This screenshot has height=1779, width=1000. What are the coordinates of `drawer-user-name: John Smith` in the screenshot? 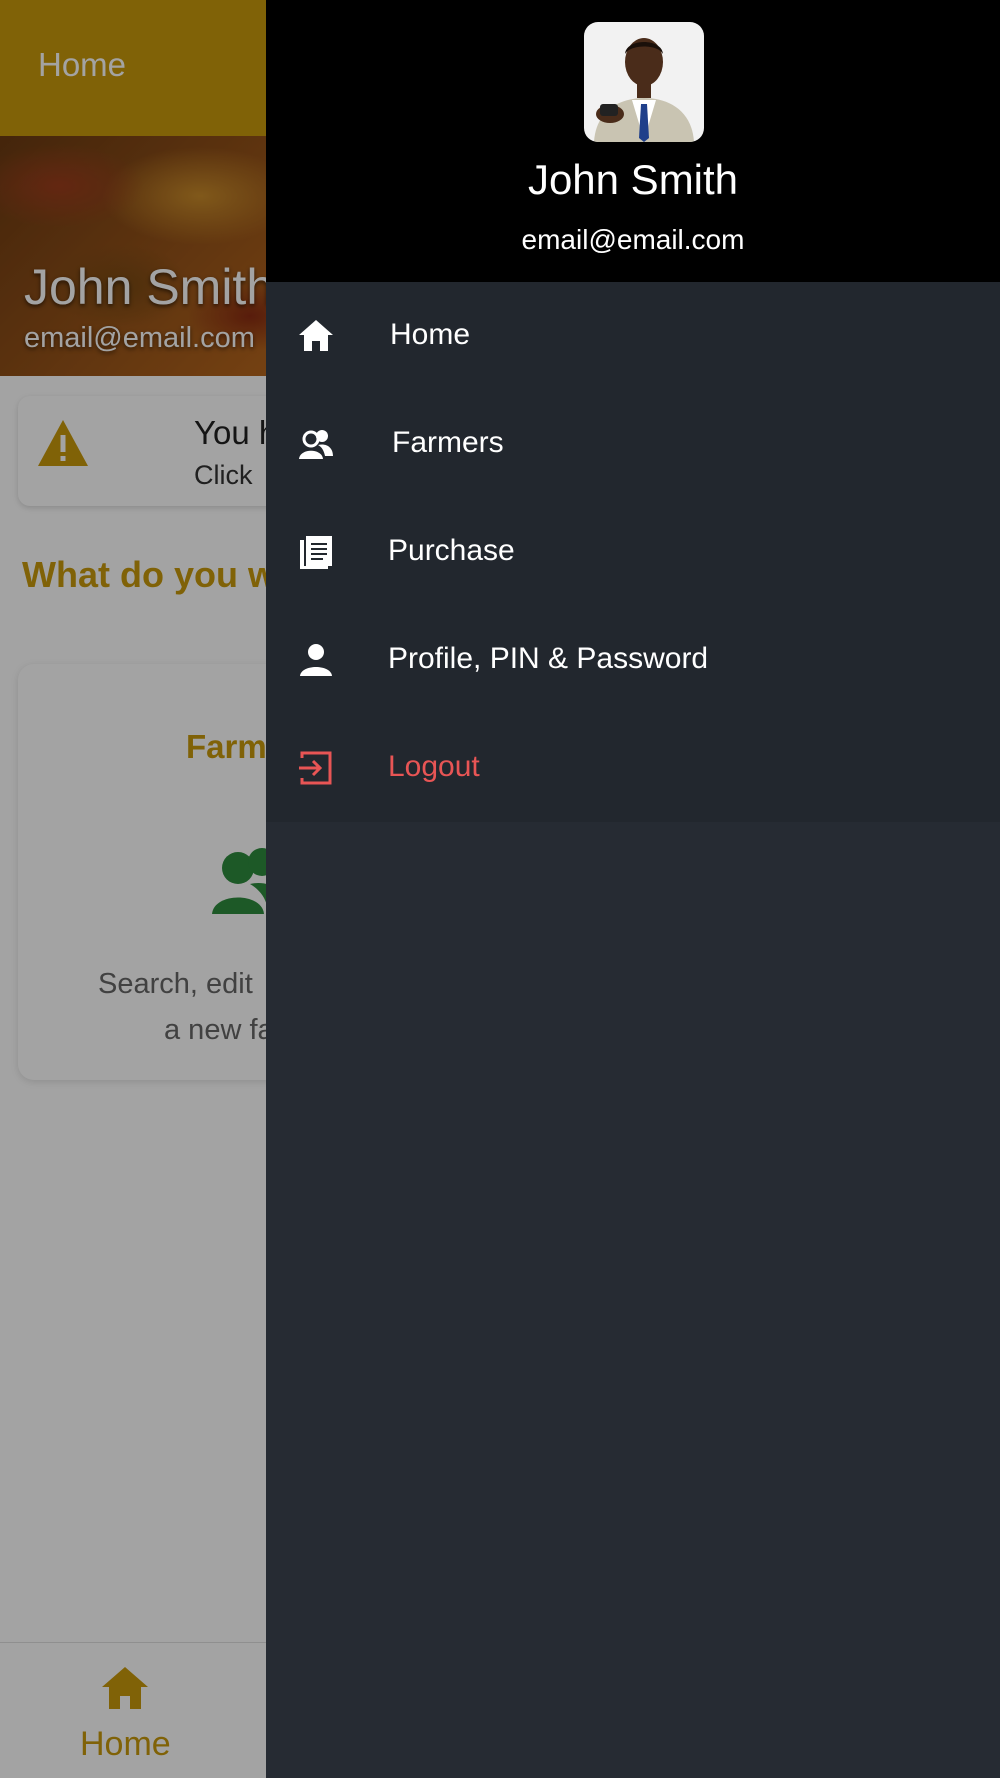 It's located at (633, 179).